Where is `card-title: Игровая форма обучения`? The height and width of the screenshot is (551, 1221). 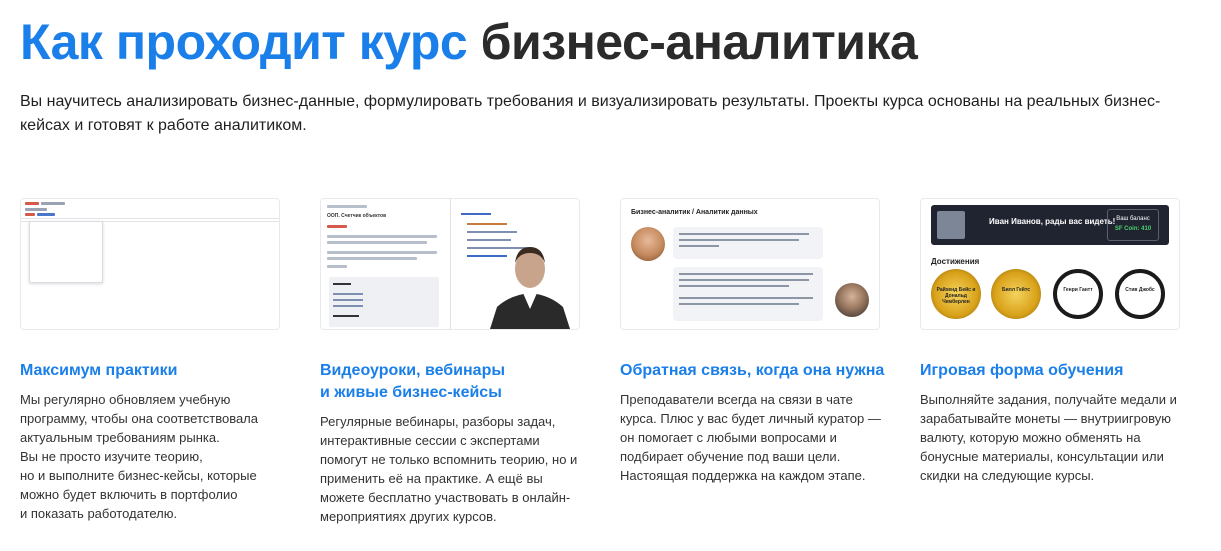
card-title: Игровая форма обучения is located at coordinates (1022, 370).